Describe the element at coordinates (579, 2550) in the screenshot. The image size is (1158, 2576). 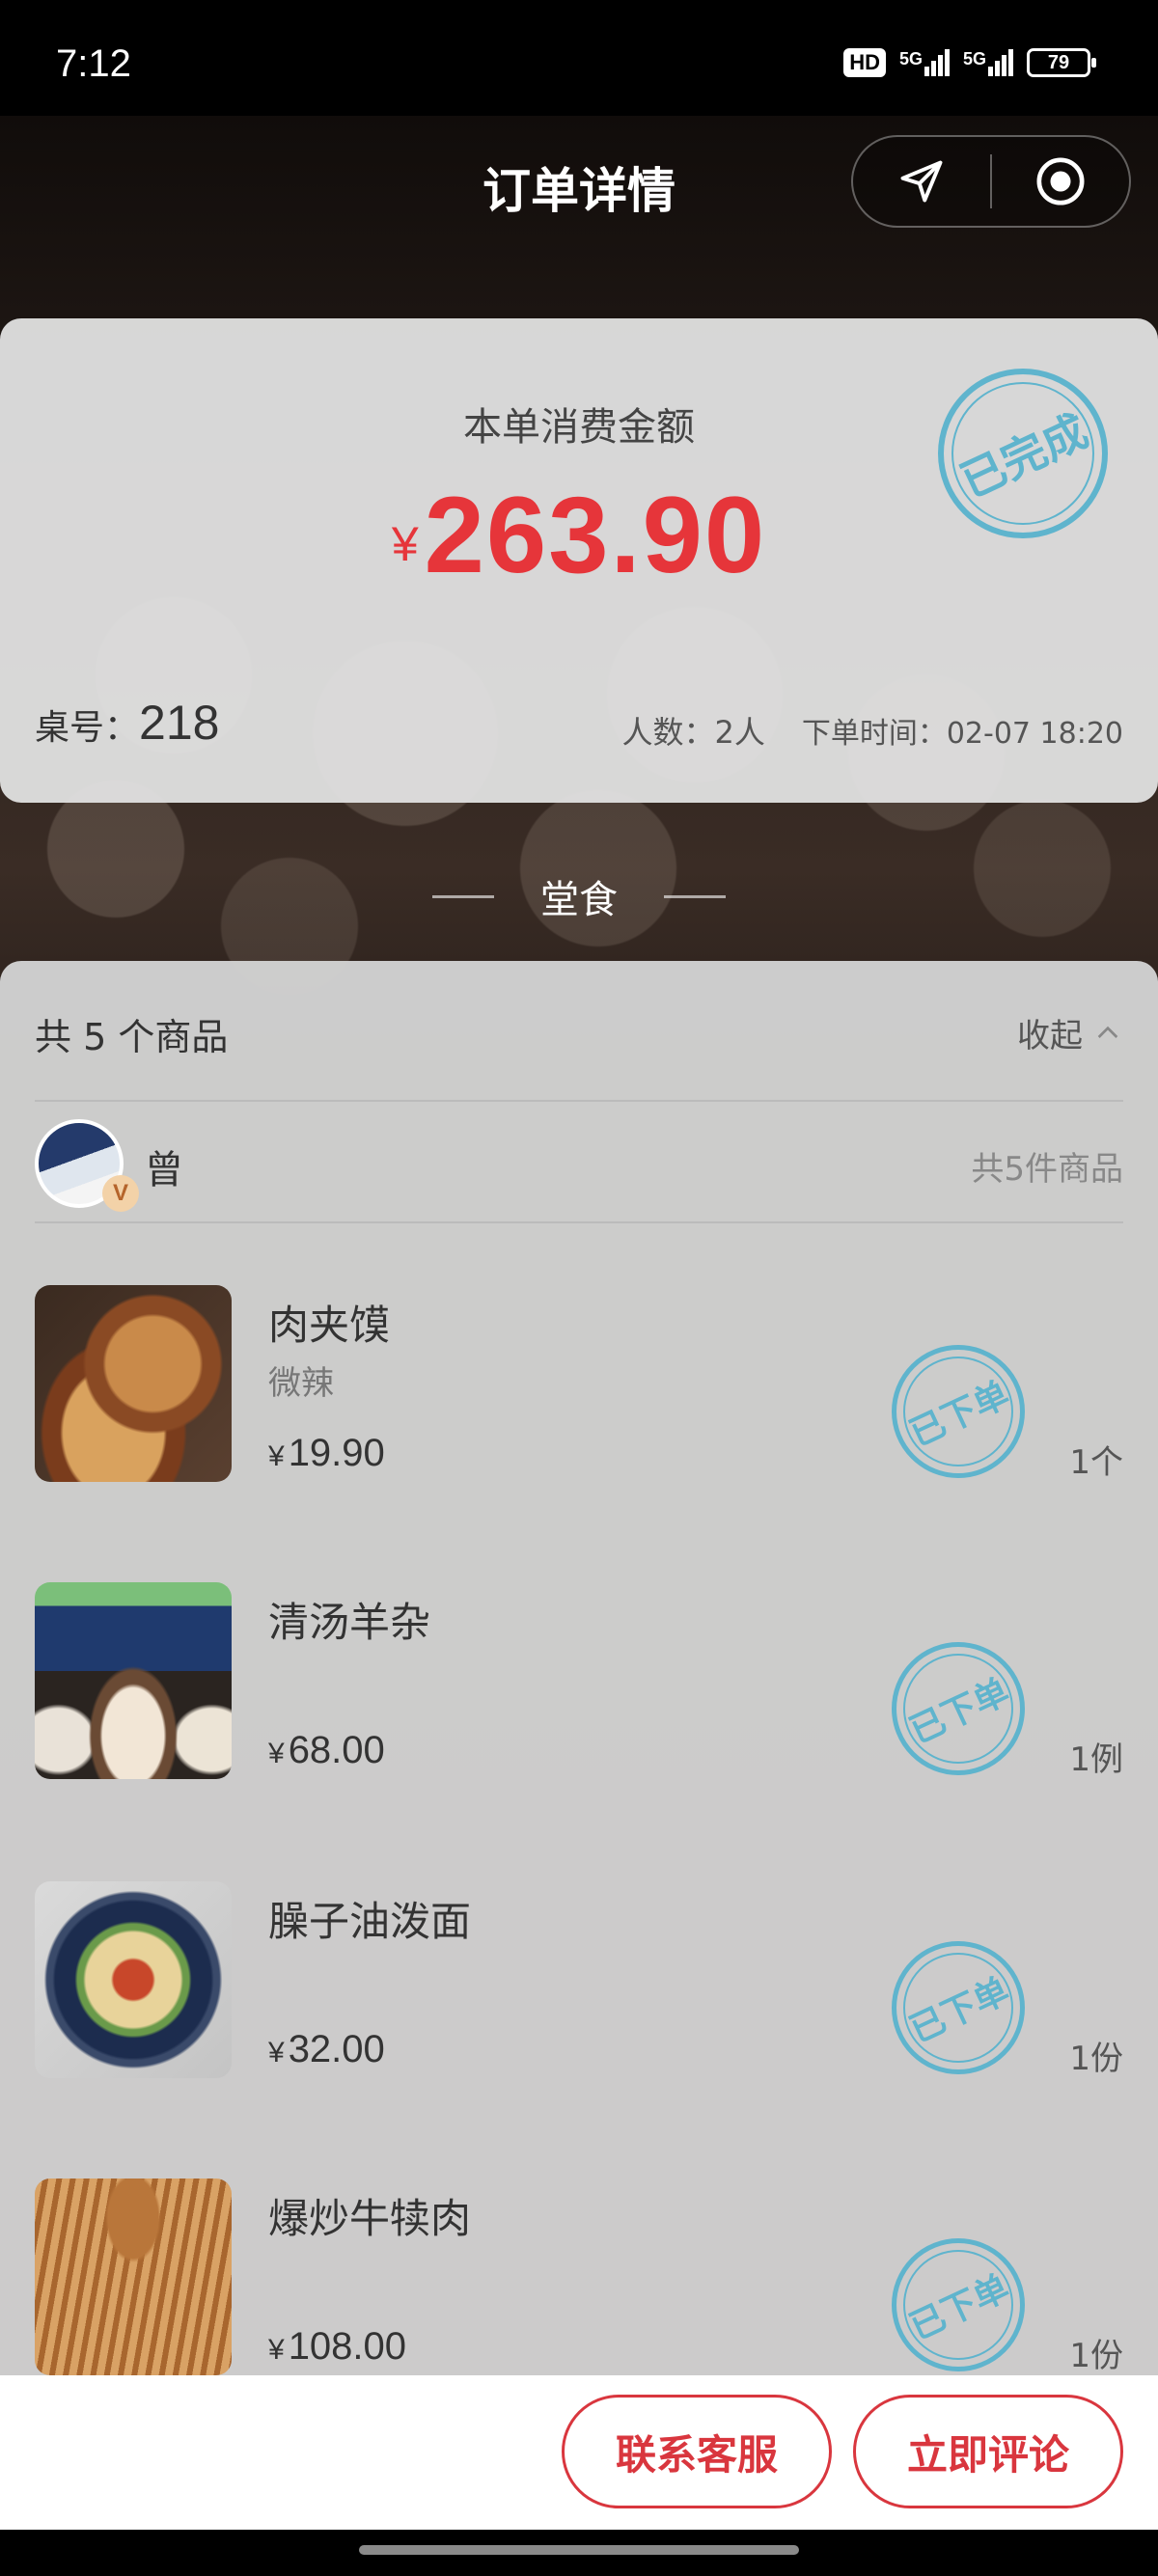
I see `home-indicator` at that location.